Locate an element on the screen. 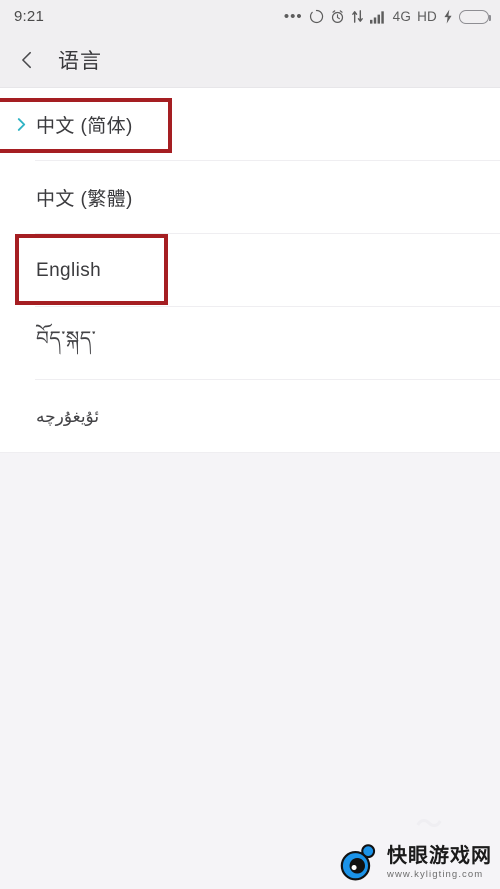 This screenshot has width=500, height=889. status-bar: 9:21 ••• 4G HD is located at coordinates (250, 16).